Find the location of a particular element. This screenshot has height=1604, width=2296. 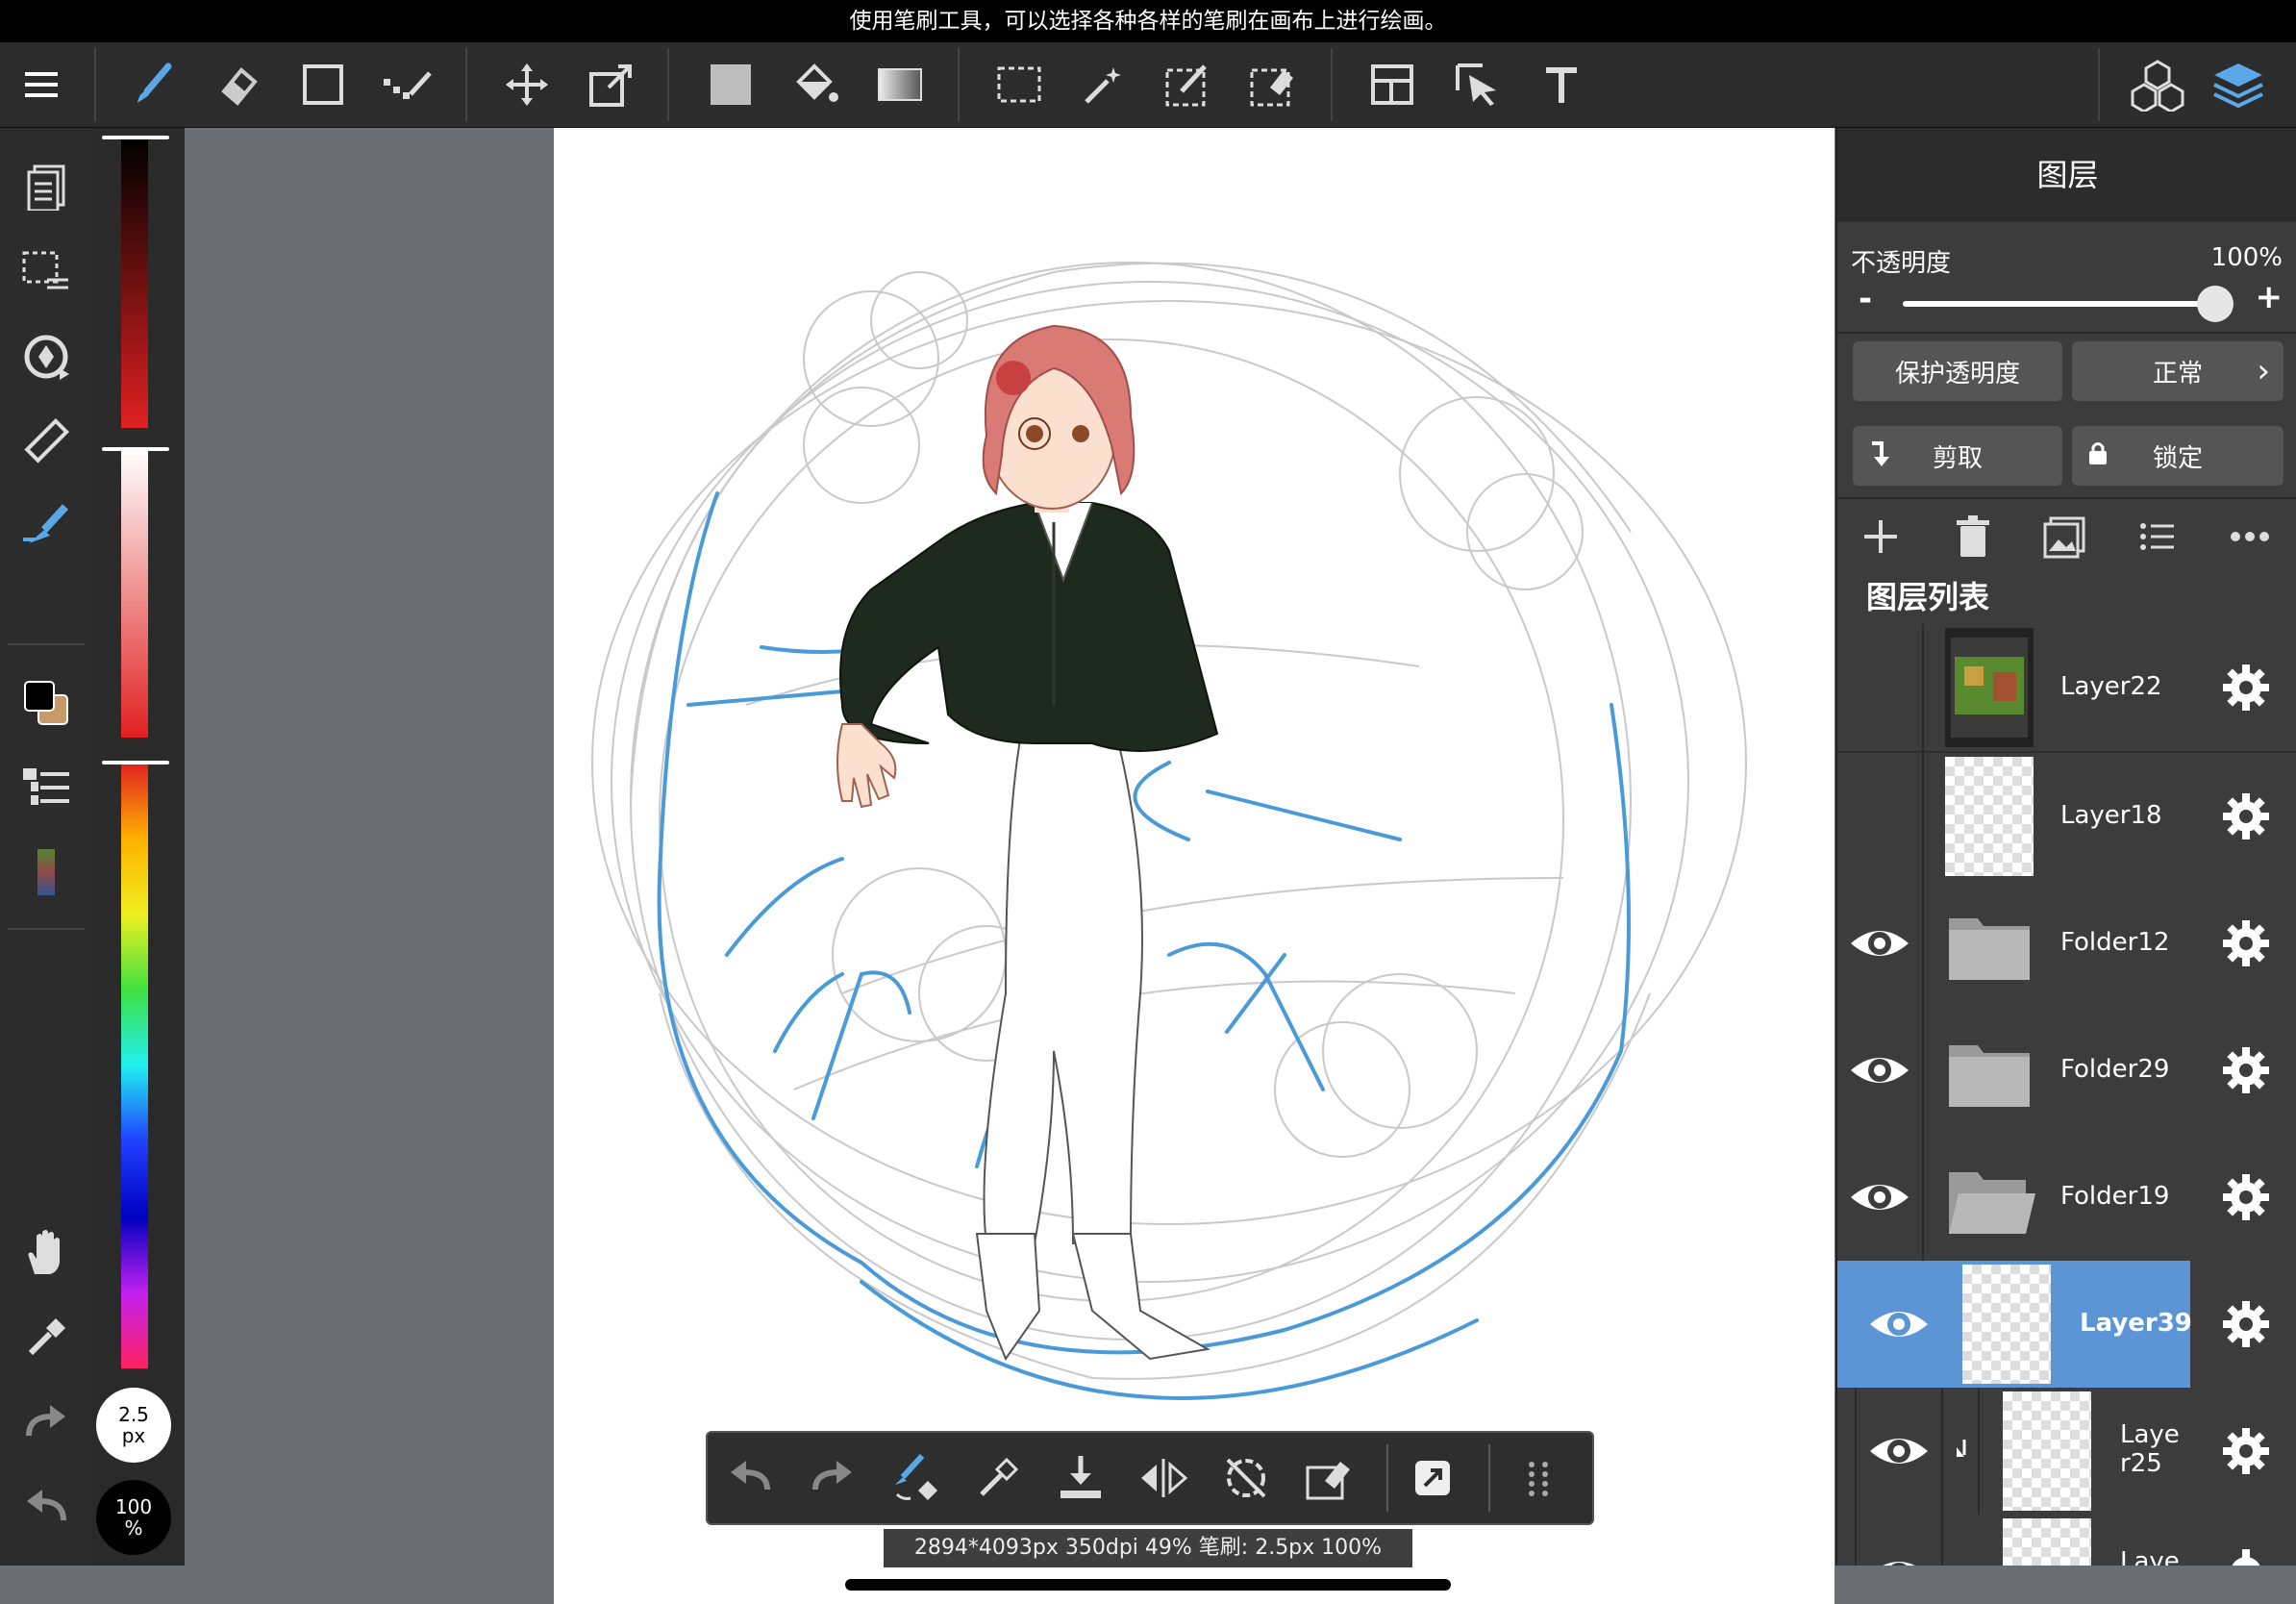

layers-icon is located at coordinates (2238, 84).